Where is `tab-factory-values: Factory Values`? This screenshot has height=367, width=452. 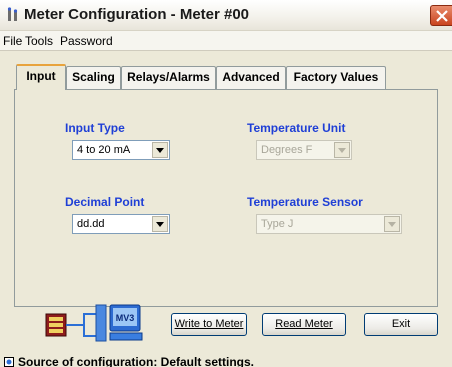
tab-factory-values: Factory Values is located at coordinates (336, 77).